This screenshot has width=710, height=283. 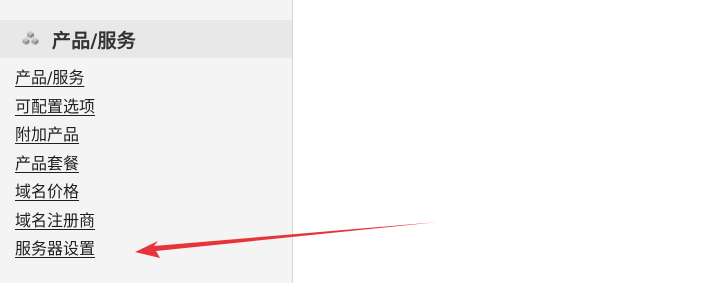 I want to click on sidebar-item-configurable-options: 可配置选项, so click(x=55, y=107).